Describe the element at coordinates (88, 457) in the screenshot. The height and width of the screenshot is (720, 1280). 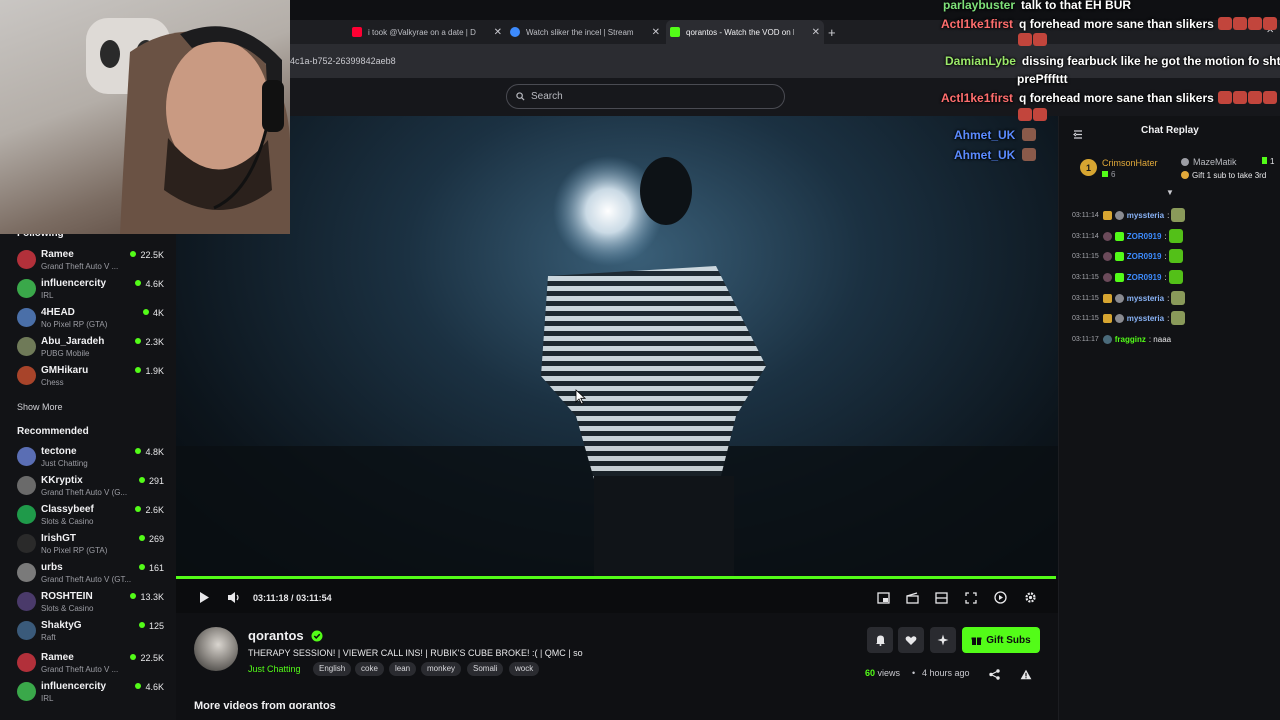
I see `sidebar-channel-tectone: tectone Just Chatting 4.8K` at that location.